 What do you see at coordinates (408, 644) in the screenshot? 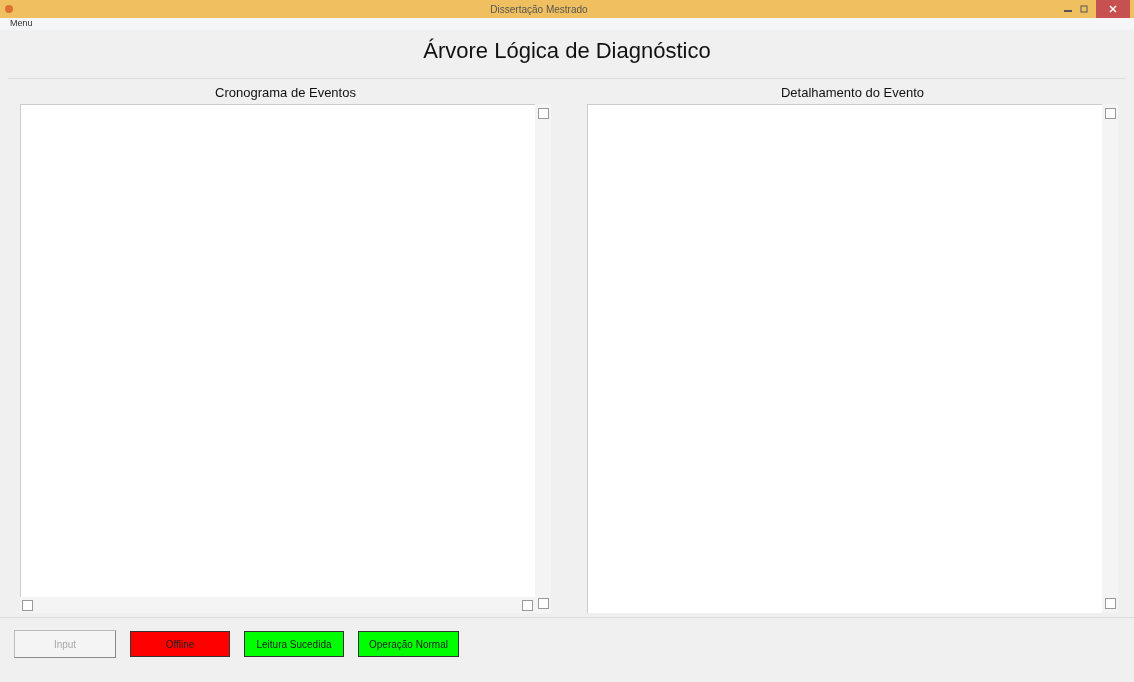
I see `status-indicator: Operação Normal` at bounding box center [408, 644].